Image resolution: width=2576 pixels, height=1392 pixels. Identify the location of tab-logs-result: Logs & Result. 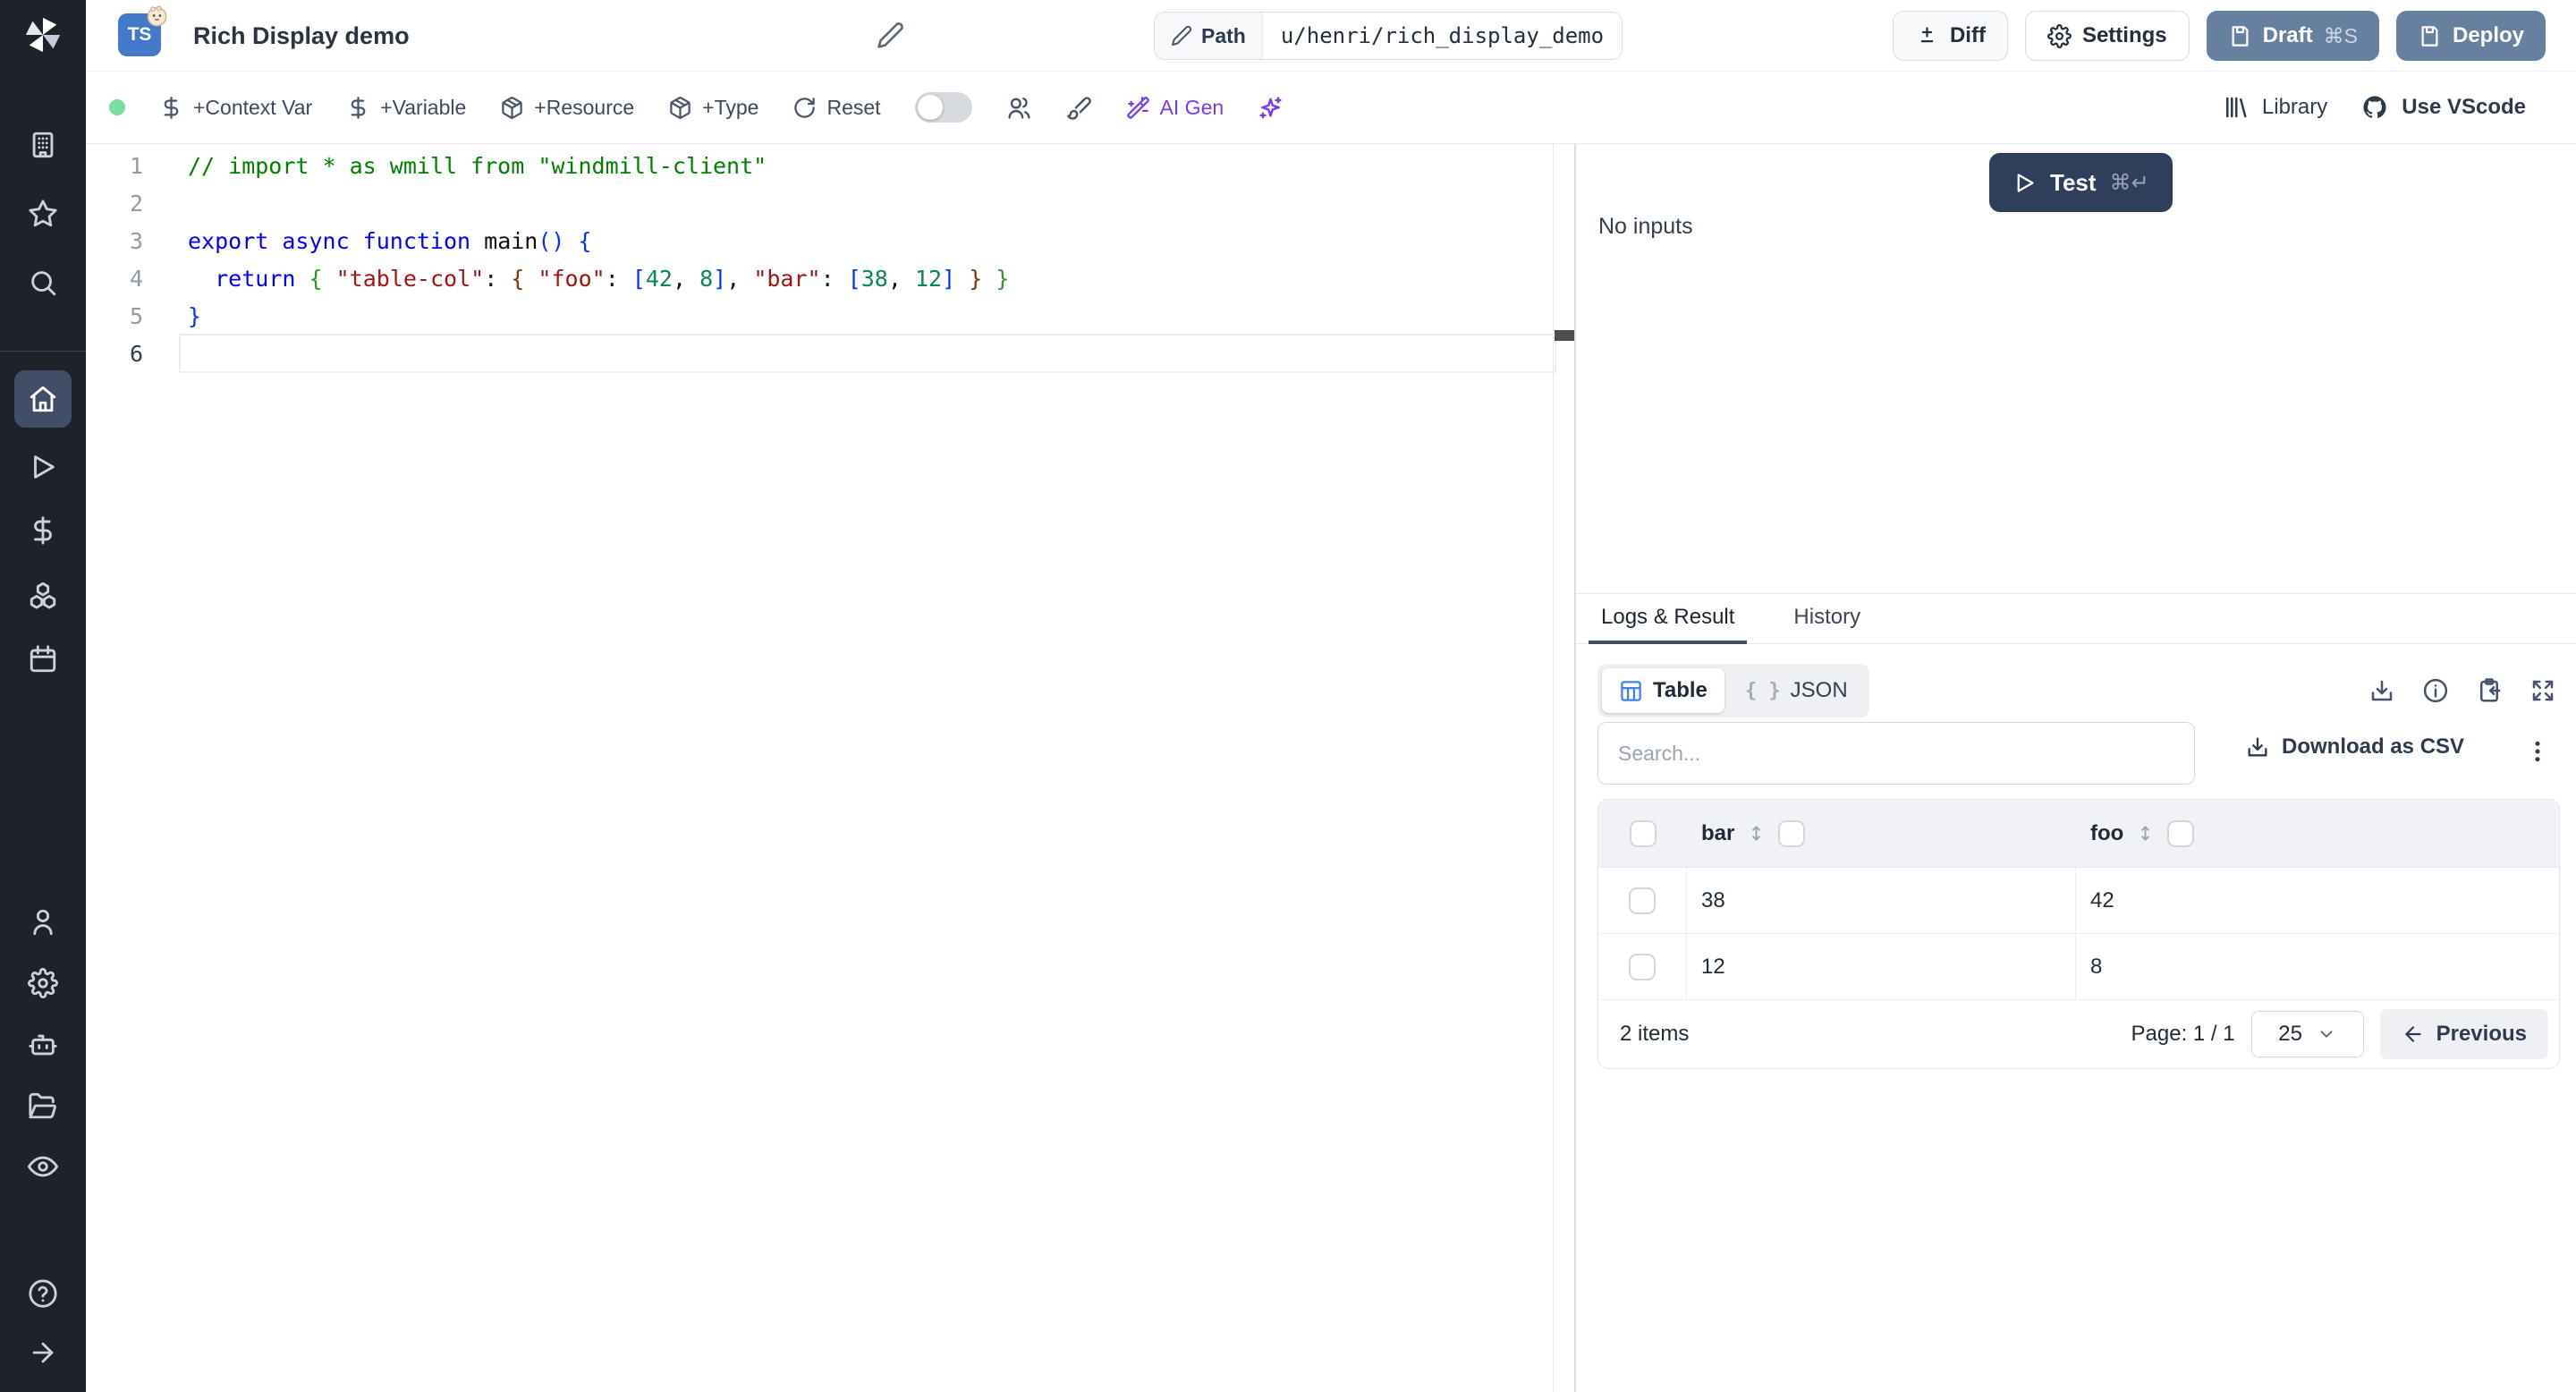
(1668, 619).